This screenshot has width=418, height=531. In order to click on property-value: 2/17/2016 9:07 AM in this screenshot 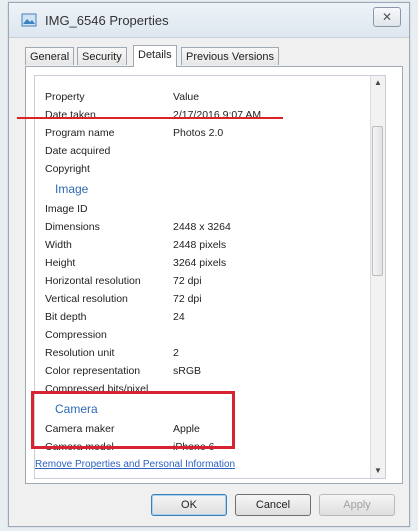, I will do `click(217, 115)`.